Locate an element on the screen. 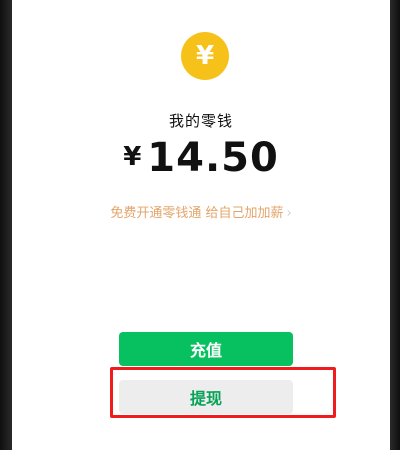 The height and width of the screenshot is (450, 400). yen-coin-icon: ¥ is located at coordinates (205, 56).